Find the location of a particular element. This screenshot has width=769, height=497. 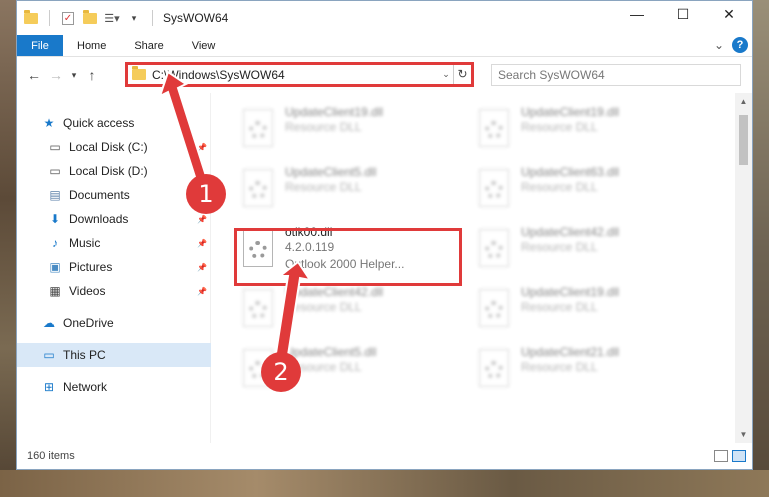

refresh-icon: ↻ is located at coordinates (462, 74).